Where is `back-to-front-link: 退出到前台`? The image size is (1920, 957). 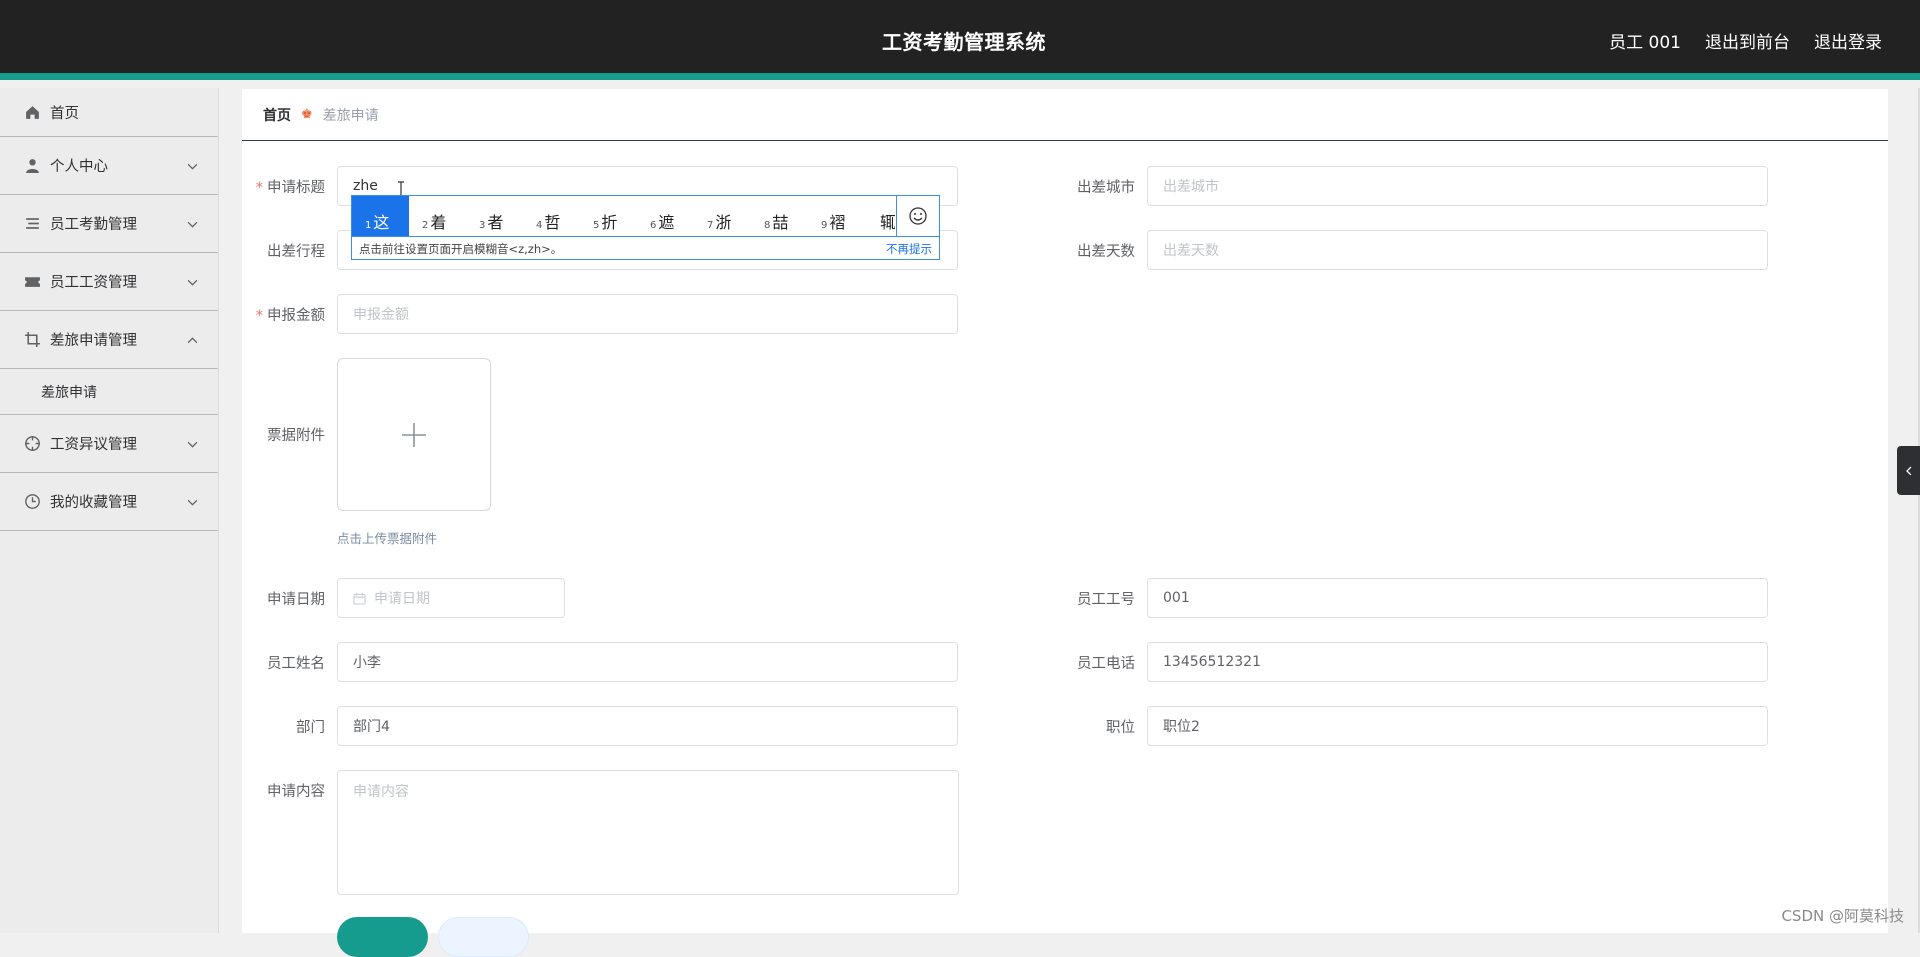 back-to-front-link: 退出到前台 is located at coordinates (1747, 40).